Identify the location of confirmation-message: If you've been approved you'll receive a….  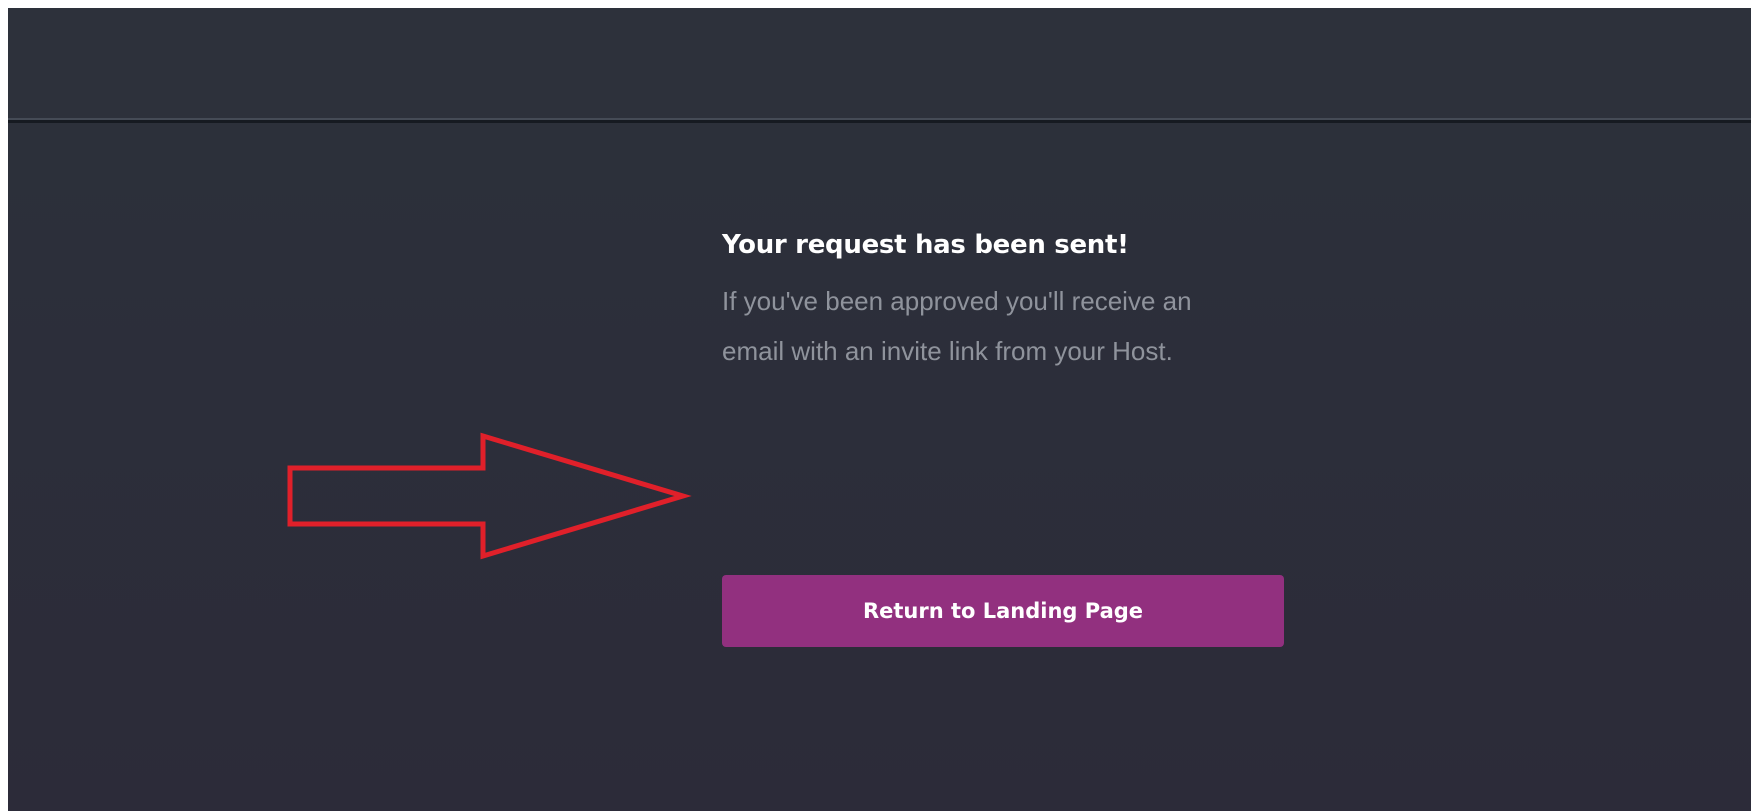
(957, 326).